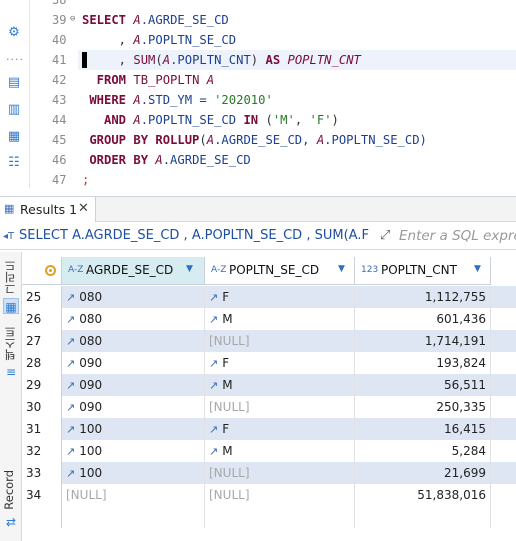 The height and width of the screenshot is (541, 516). I want to click on code-line: WHERE A.STD_YM = '202010', so click(177, 100).